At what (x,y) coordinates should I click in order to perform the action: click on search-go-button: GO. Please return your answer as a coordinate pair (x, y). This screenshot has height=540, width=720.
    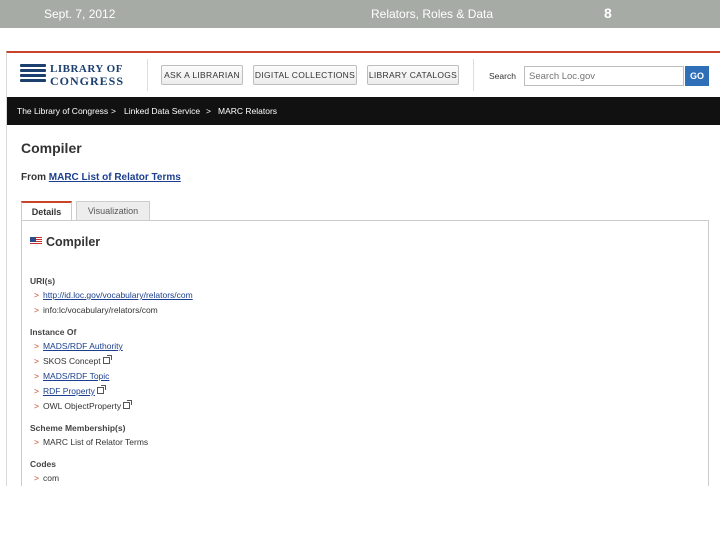
    Looking at the image, I should click on (697, 76).